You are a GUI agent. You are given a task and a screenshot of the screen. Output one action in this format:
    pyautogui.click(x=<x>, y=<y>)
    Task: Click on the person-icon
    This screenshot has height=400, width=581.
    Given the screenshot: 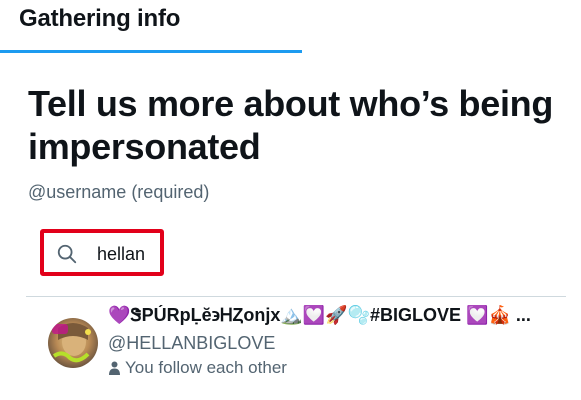 What is the action you would take?
    pyautogui.click(x=114, y=368)
    